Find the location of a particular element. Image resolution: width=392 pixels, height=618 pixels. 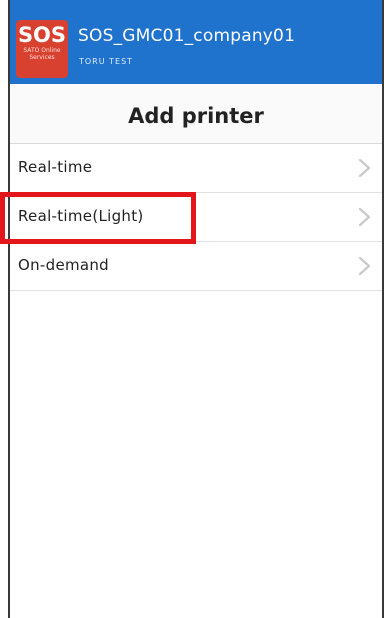

menu-item-label: On-demand is located at coordinates (64, 265).